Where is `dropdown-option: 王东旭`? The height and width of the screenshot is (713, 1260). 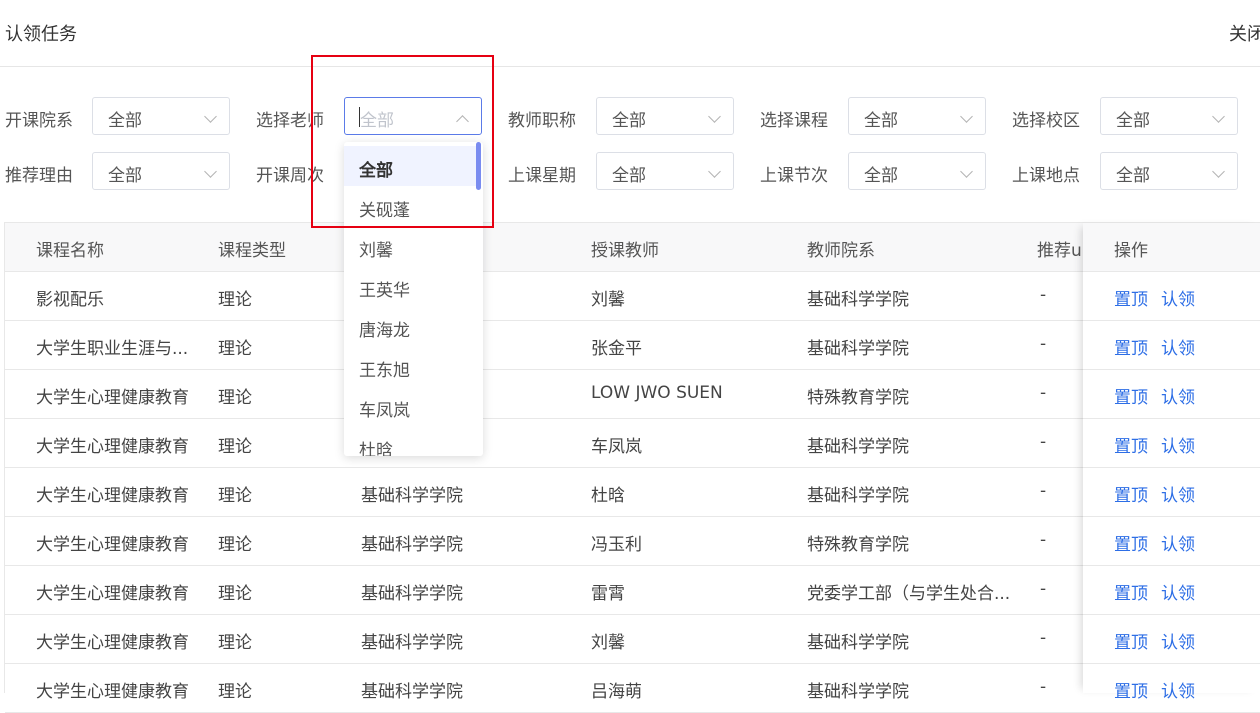 dropdown-option: 王东旭 is located at coordinates (410, 366).